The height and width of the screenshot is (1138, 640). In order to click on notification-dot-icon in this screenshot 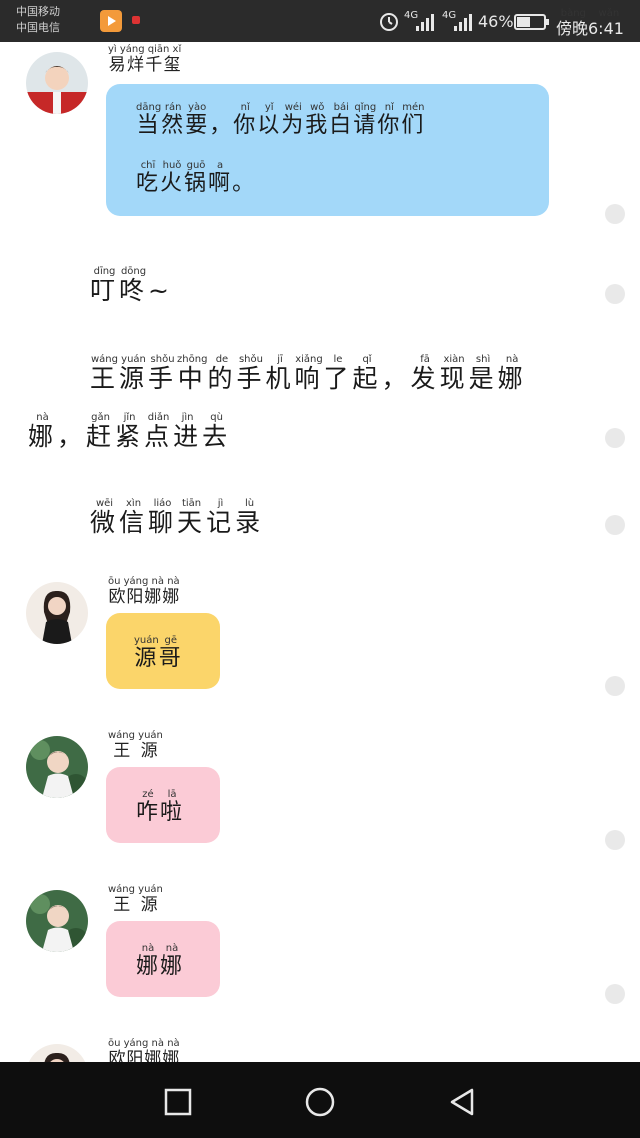, I will do `click(136, 20)`.